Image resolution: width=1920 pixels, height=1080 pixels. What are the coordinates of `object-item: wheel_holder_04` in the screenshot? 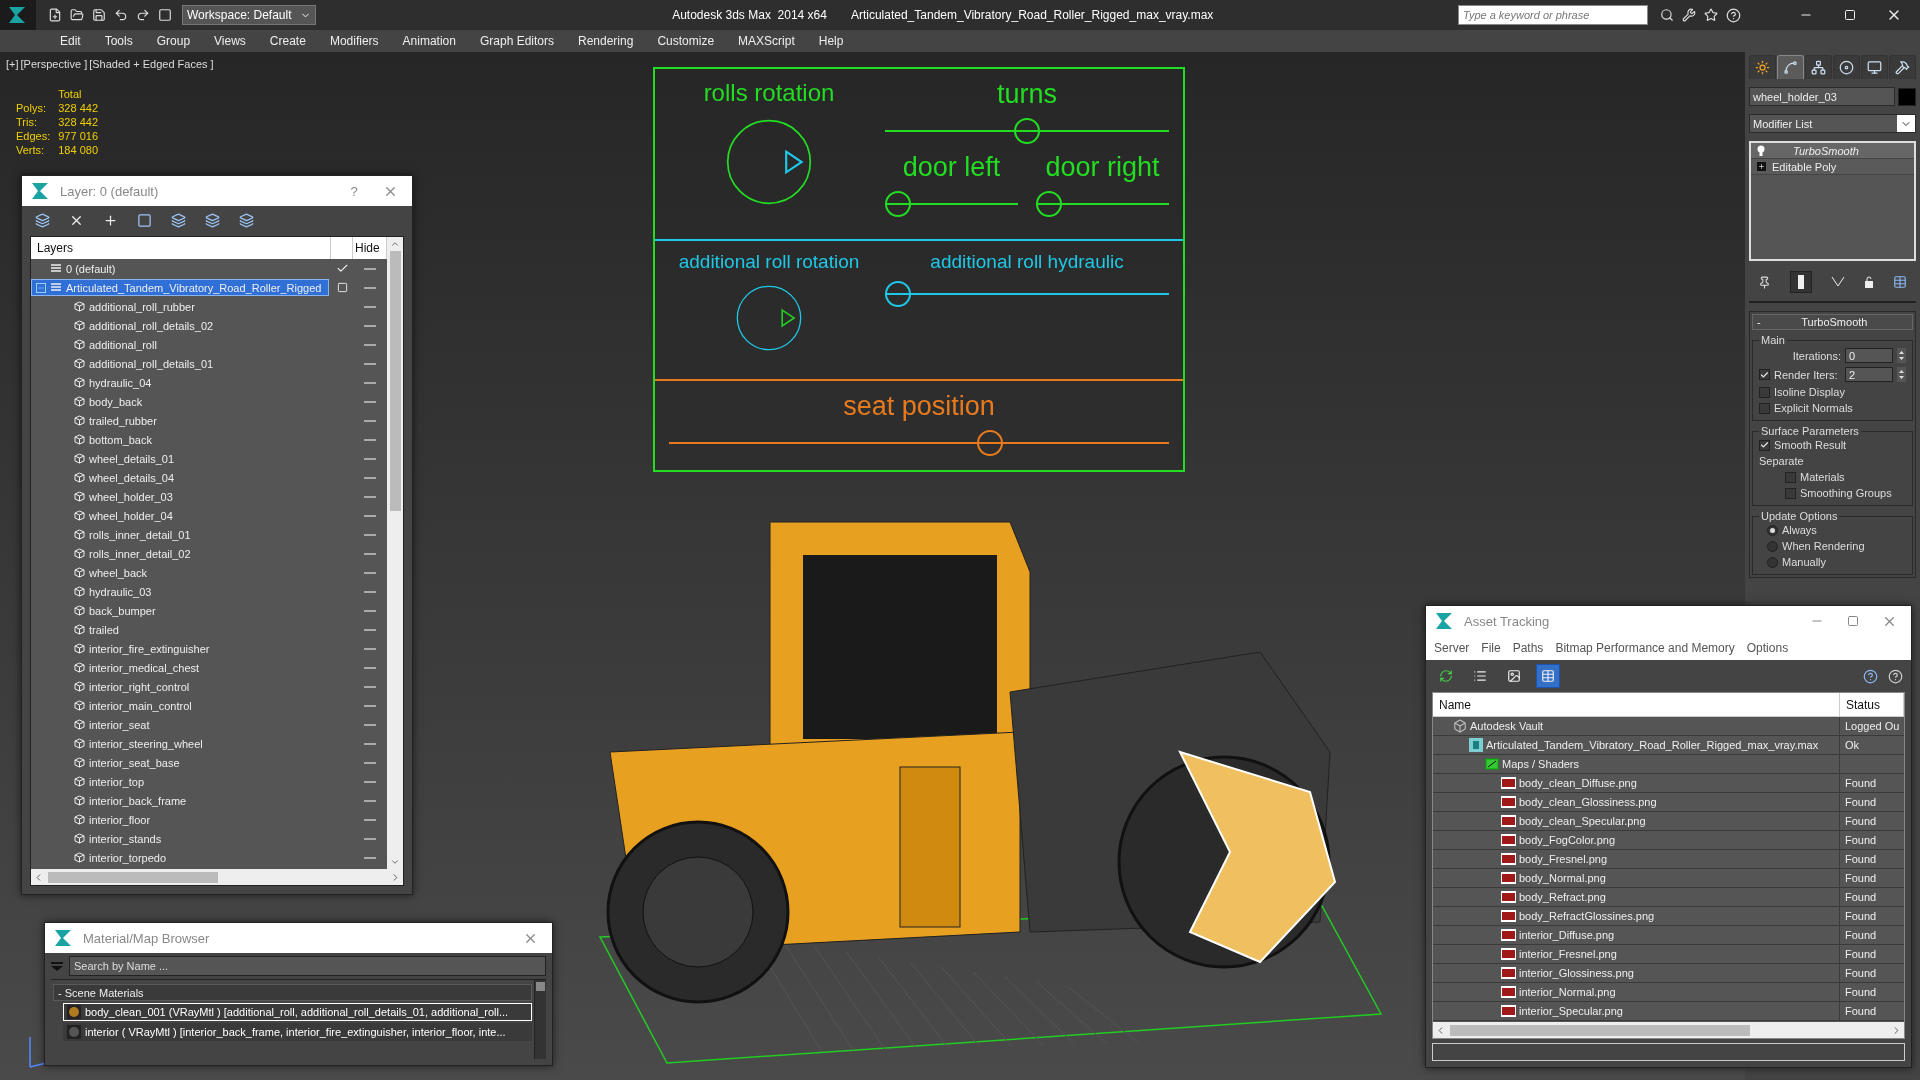 It's located at (180, 515).